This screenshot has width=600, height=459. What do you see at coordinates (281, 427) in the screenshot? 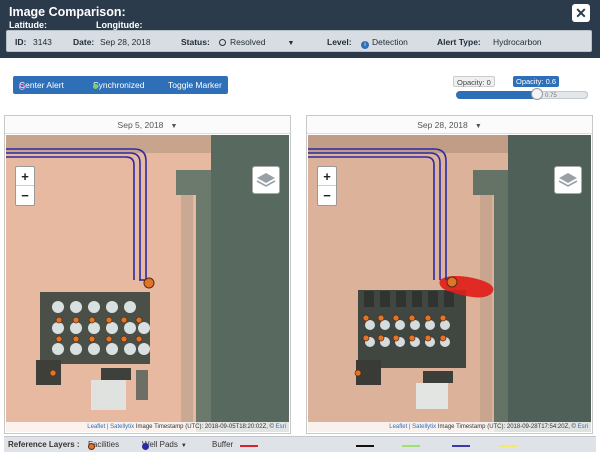
I see `left-attribution-esri: Esri` at bounding box center [281, 427].